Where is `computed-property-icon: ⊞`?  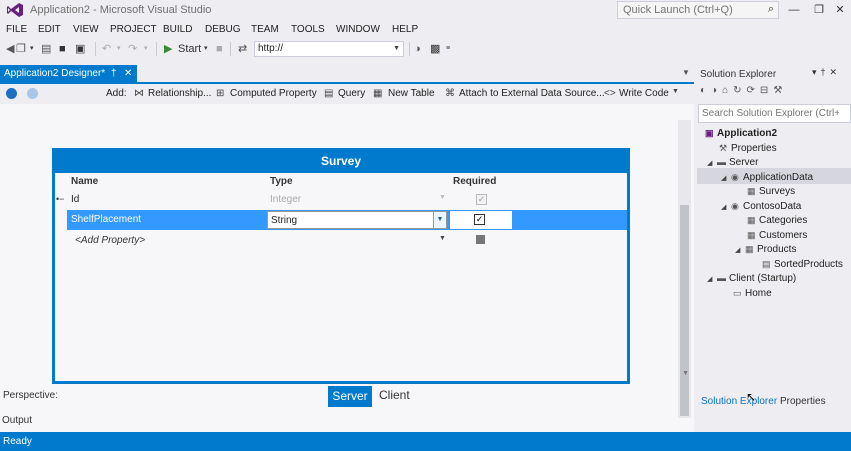 computed-property-icon: ⊞ is located at coordinates (220, 93).